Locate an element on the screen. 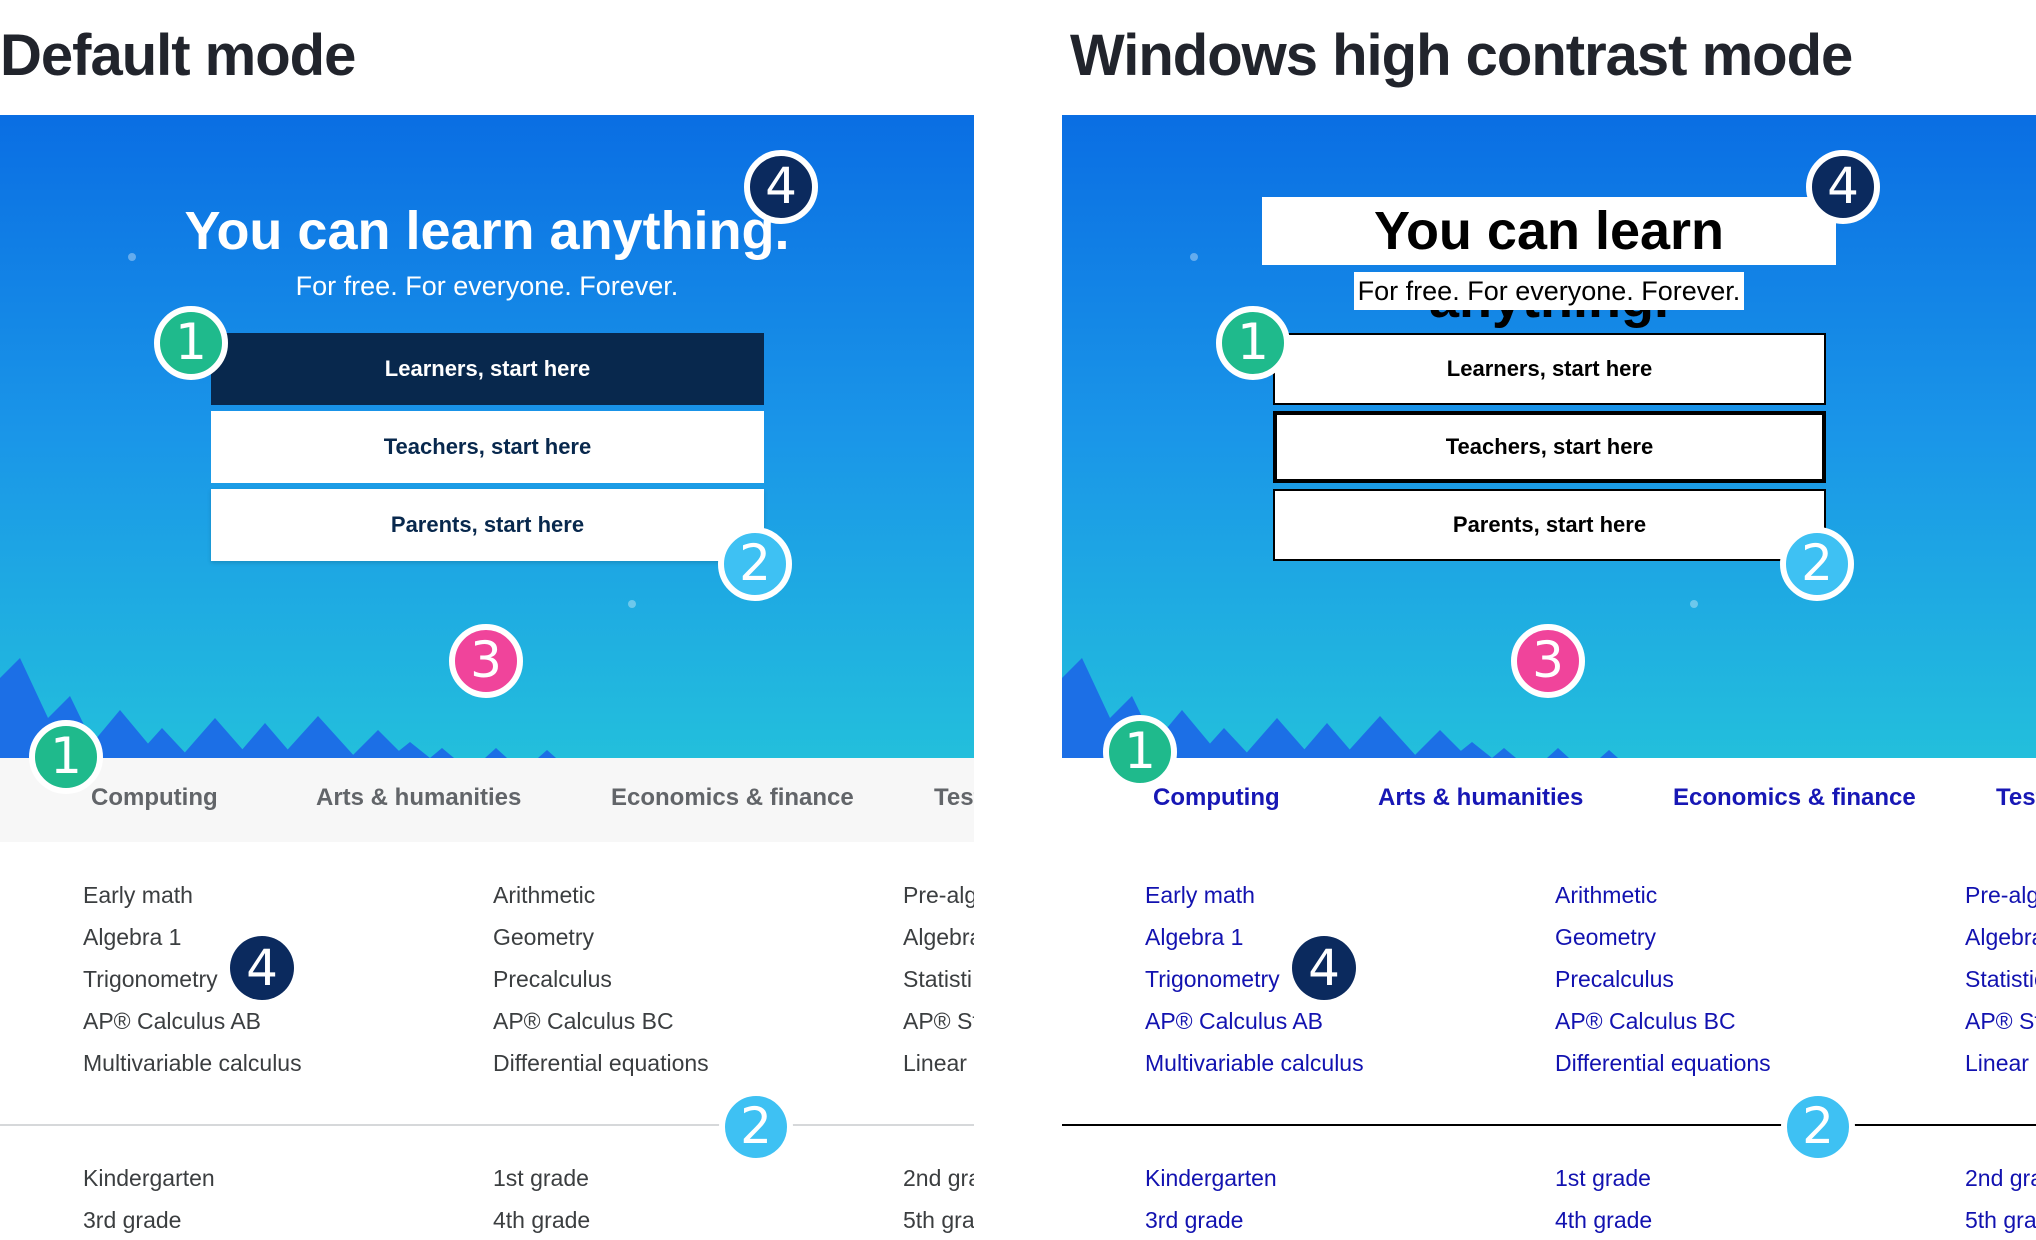  course-list-column: Pre-alg Algebra Statisti AP® St Linear a is located at coordinates (938, 979).